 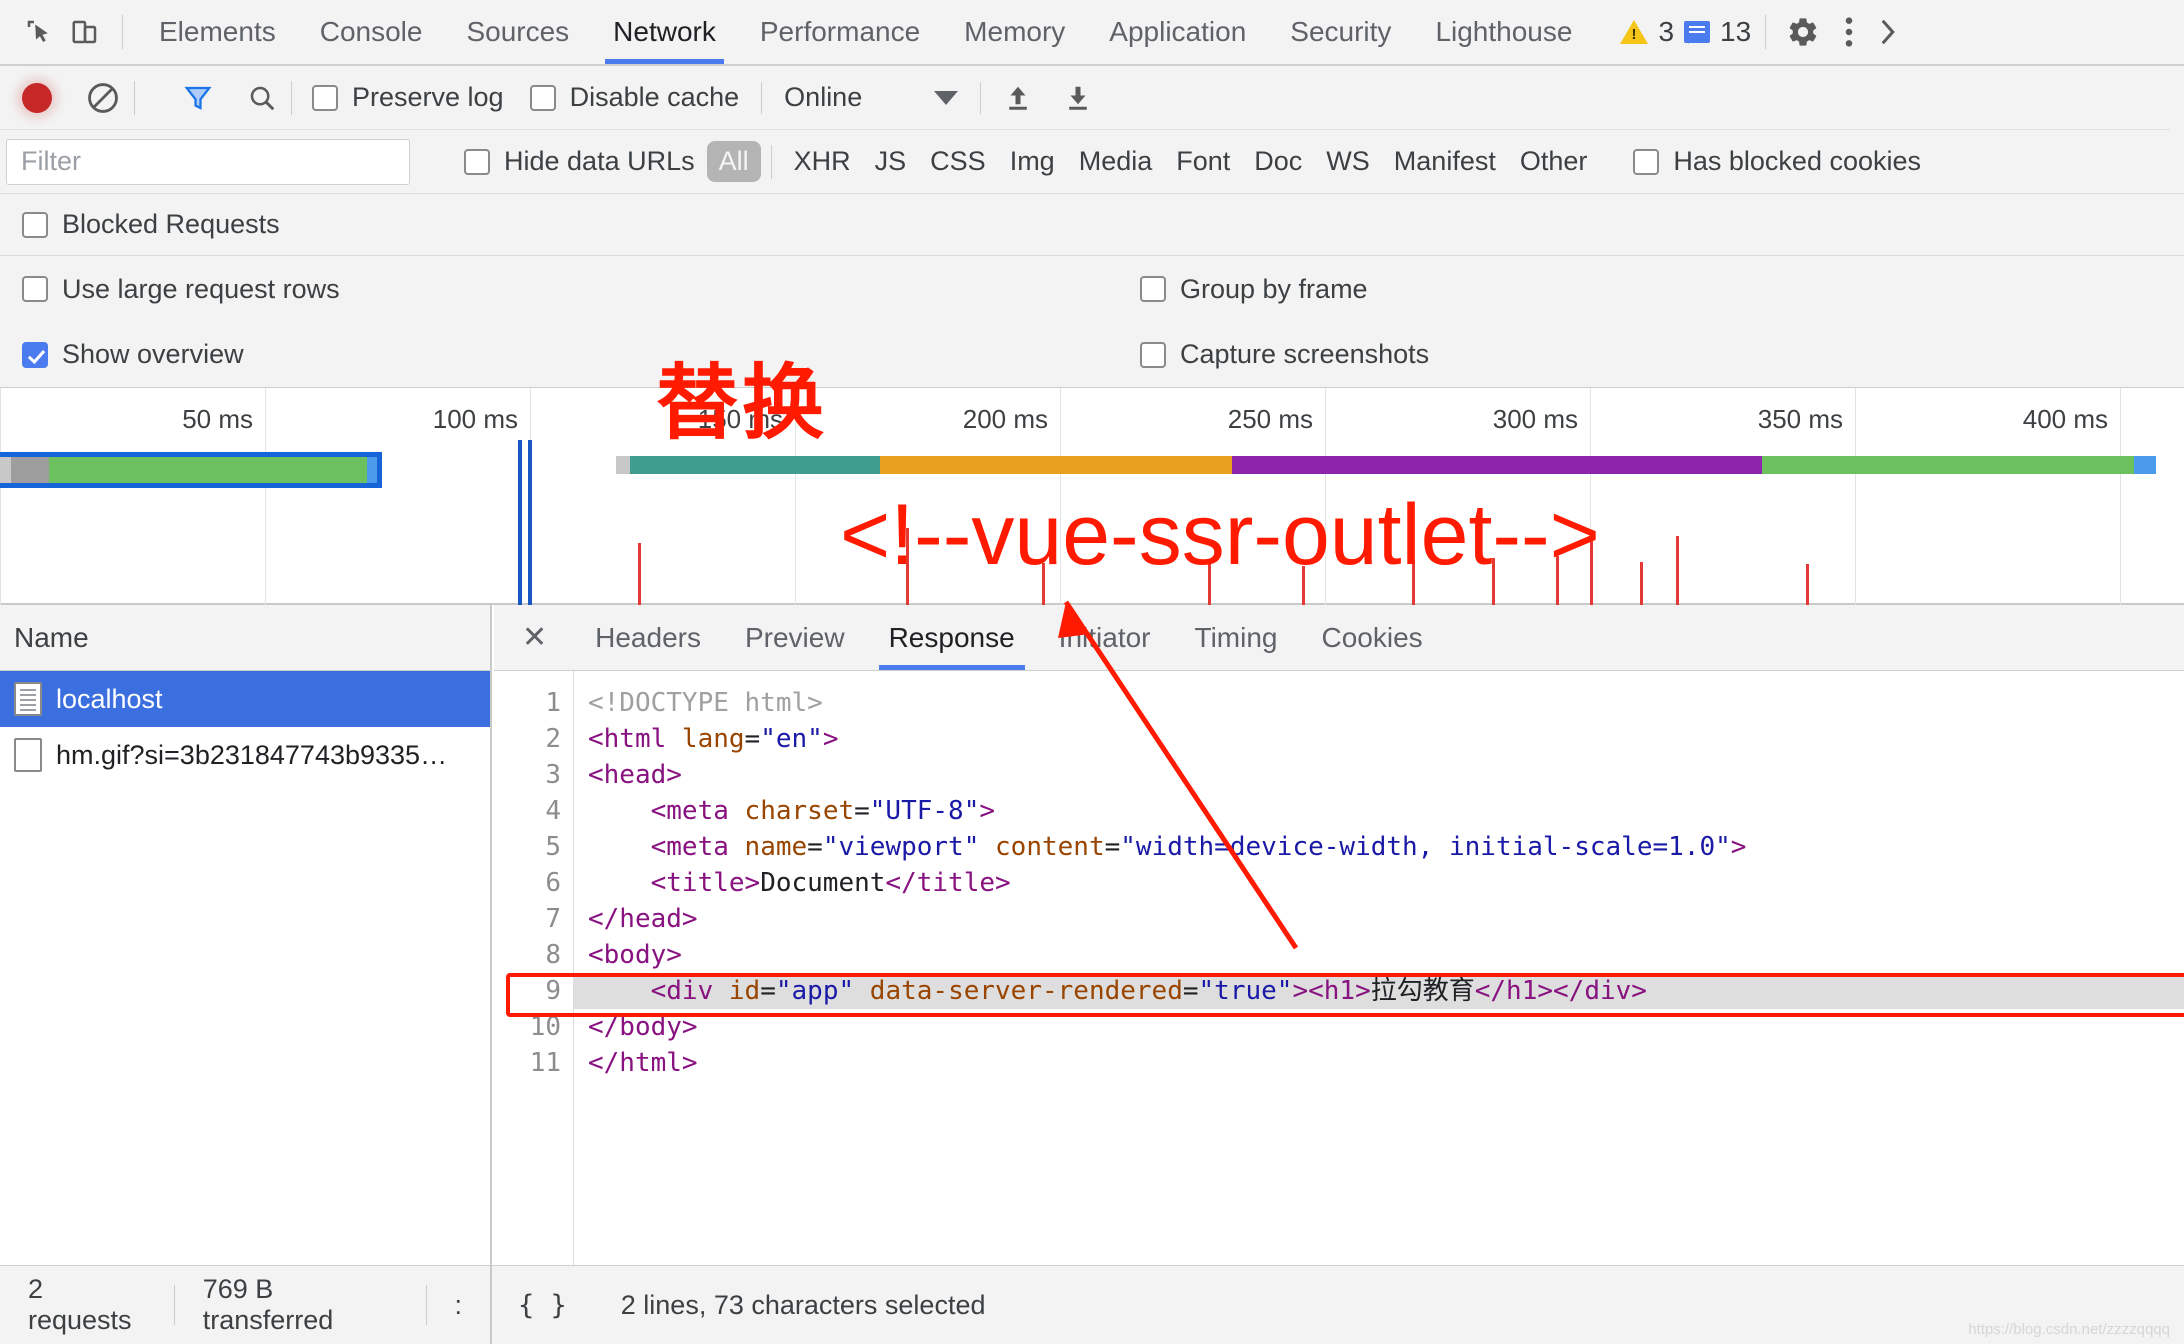 What do you see at coordinates (1203, 161) in the screenshot?
I see `filter-type-font: Font` at bounding box center [1203, 161].